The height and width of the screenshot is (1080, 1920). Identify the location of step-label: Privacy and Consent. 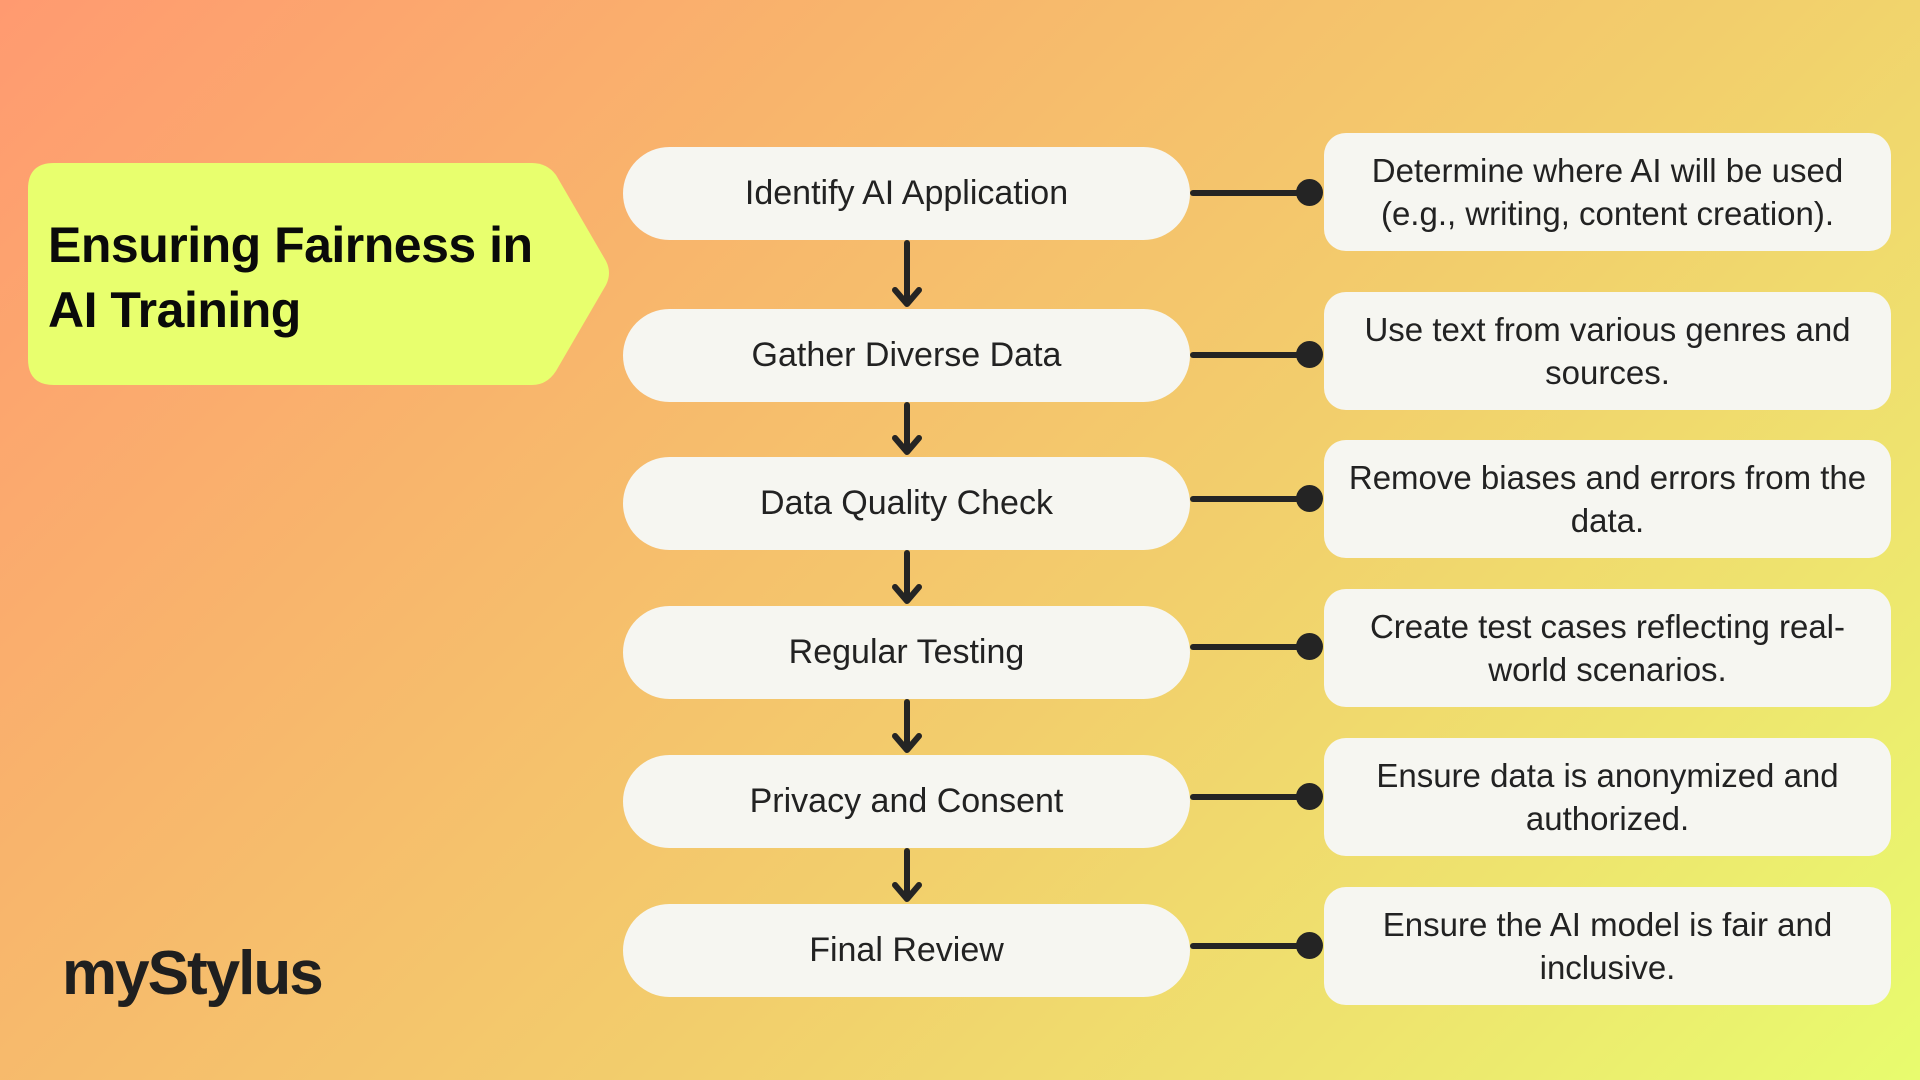
(906, 801).